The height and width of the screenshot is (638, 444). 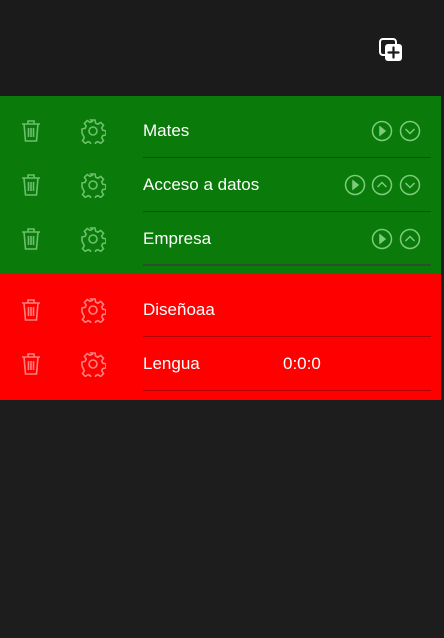 What do you see at coordinates (166, 131) in the screenshot?
I see `subject-name: Mates` at bounding box center [166, 131].